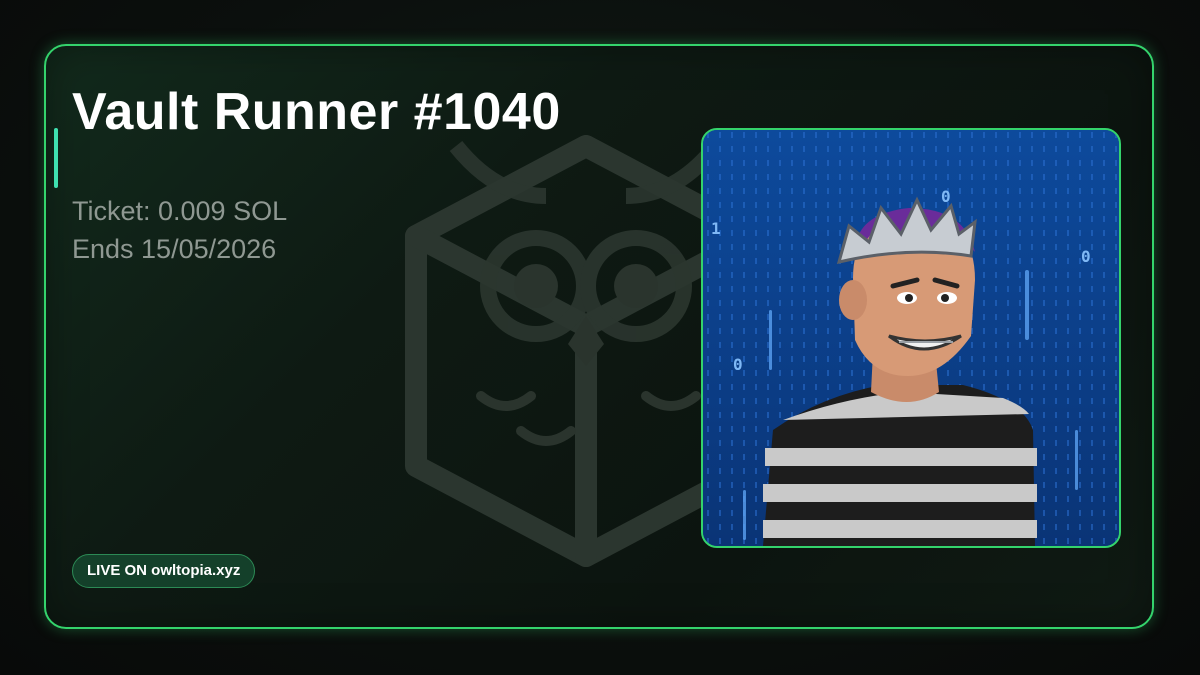 The width and height of the screenshot is (1200, 675). I want to click on svg-text: 1, so click(716, 228).